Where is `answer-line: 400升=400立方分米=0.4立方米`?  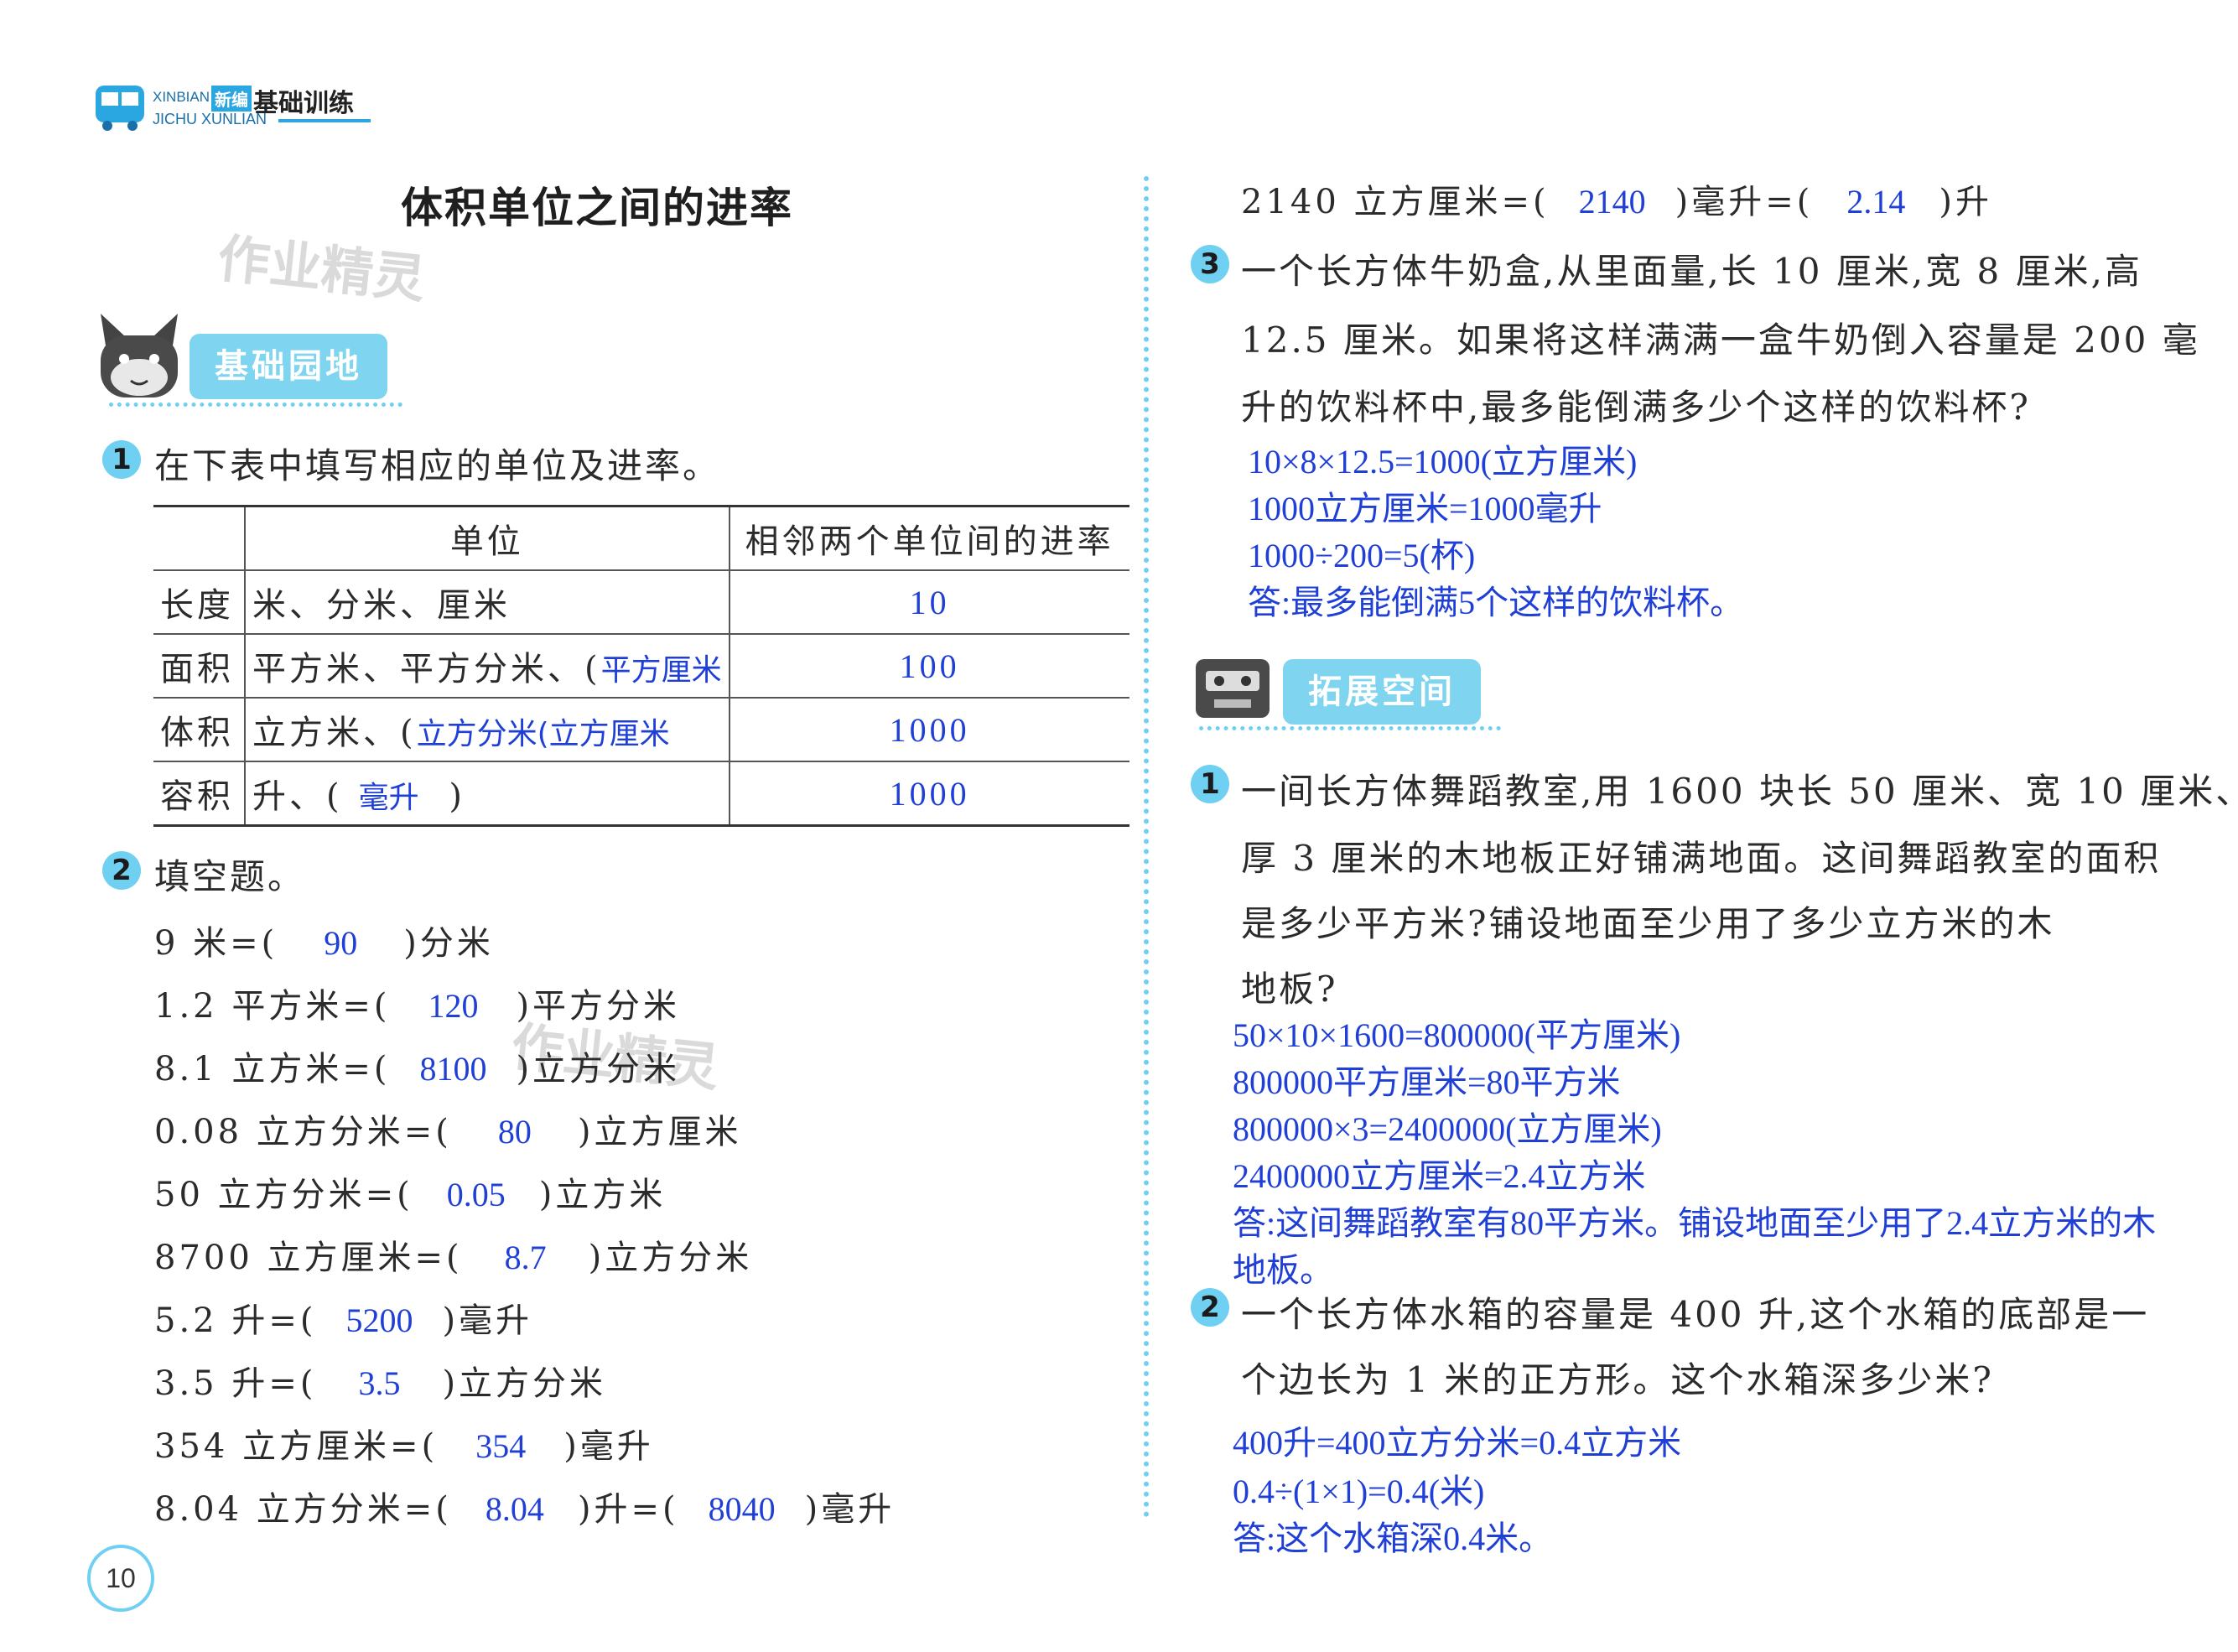
answer-line: 400升=400立方分米=0.4立方米 is located at coordinates (1457, 1443).